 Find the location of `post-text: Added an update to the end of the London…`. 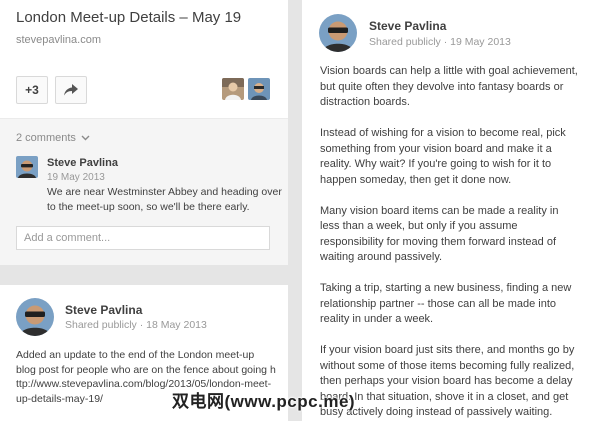

post-text: Added an update to the end of the London… is located at coordinates (142, 362).